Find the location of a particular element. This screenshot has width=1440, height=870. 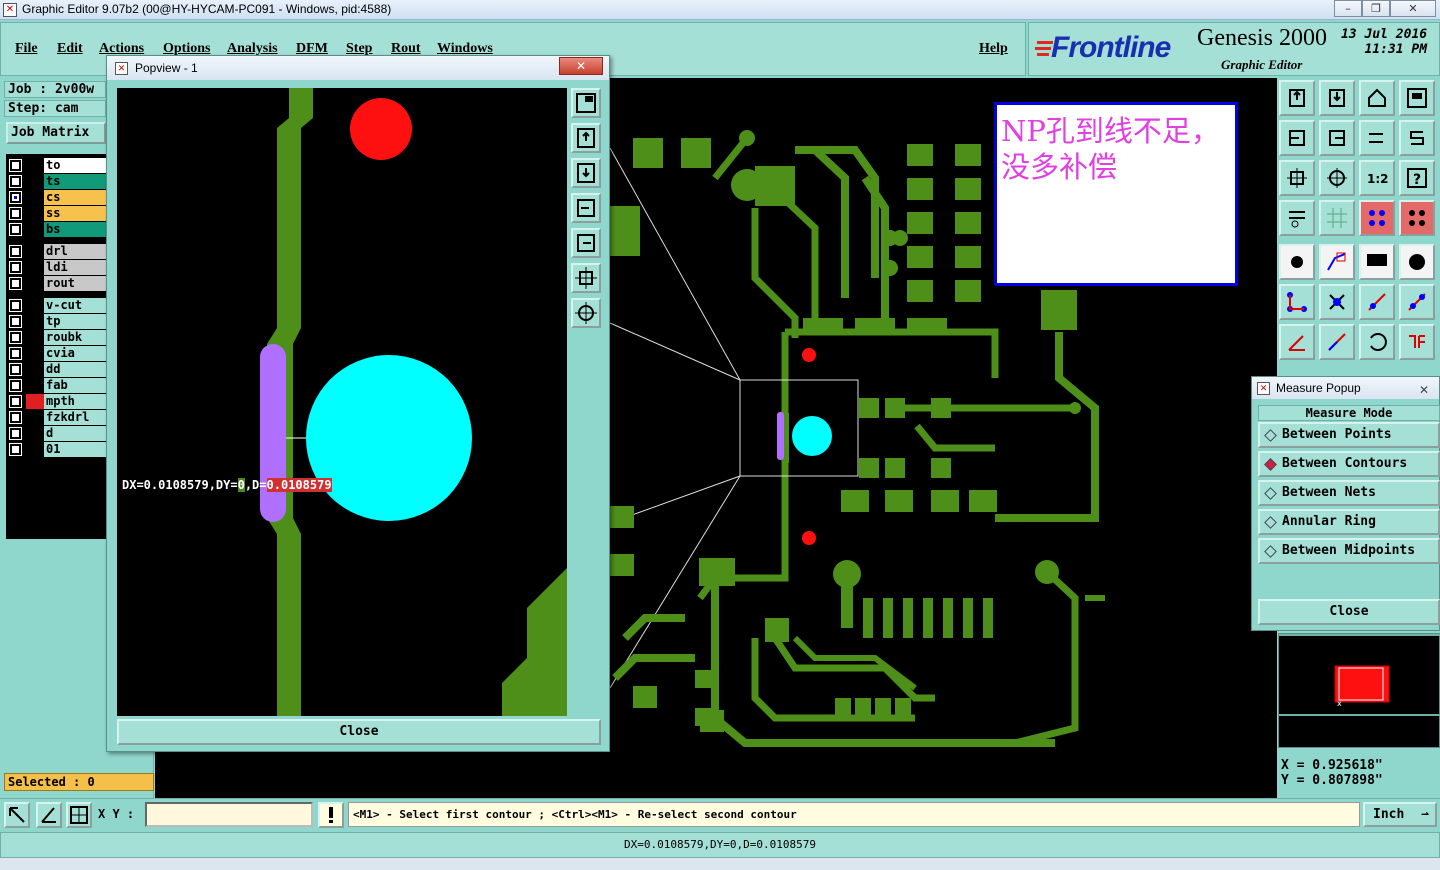

select-pad-icon is located at coordinates (1297, 262).